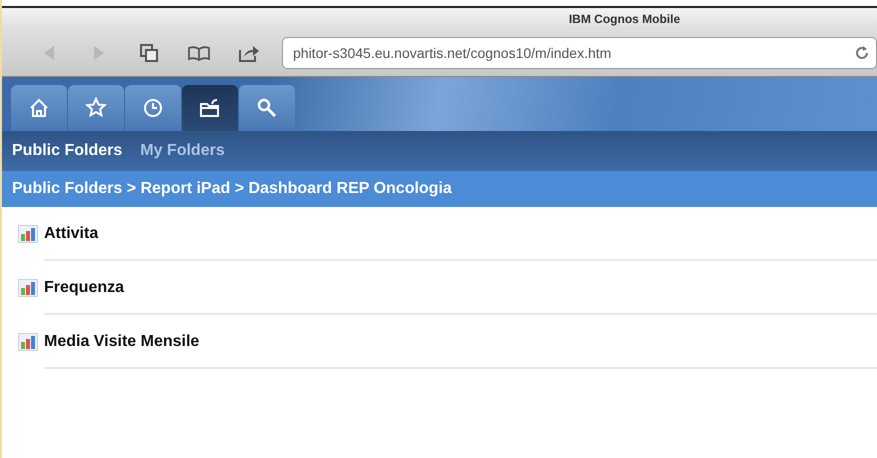 Image resolution: width=877 pixels, height=458 pixels. What do you see at coordinates (153, 108) in the screenshot?
I see `clock-icon` at bounding box center [153, 108].